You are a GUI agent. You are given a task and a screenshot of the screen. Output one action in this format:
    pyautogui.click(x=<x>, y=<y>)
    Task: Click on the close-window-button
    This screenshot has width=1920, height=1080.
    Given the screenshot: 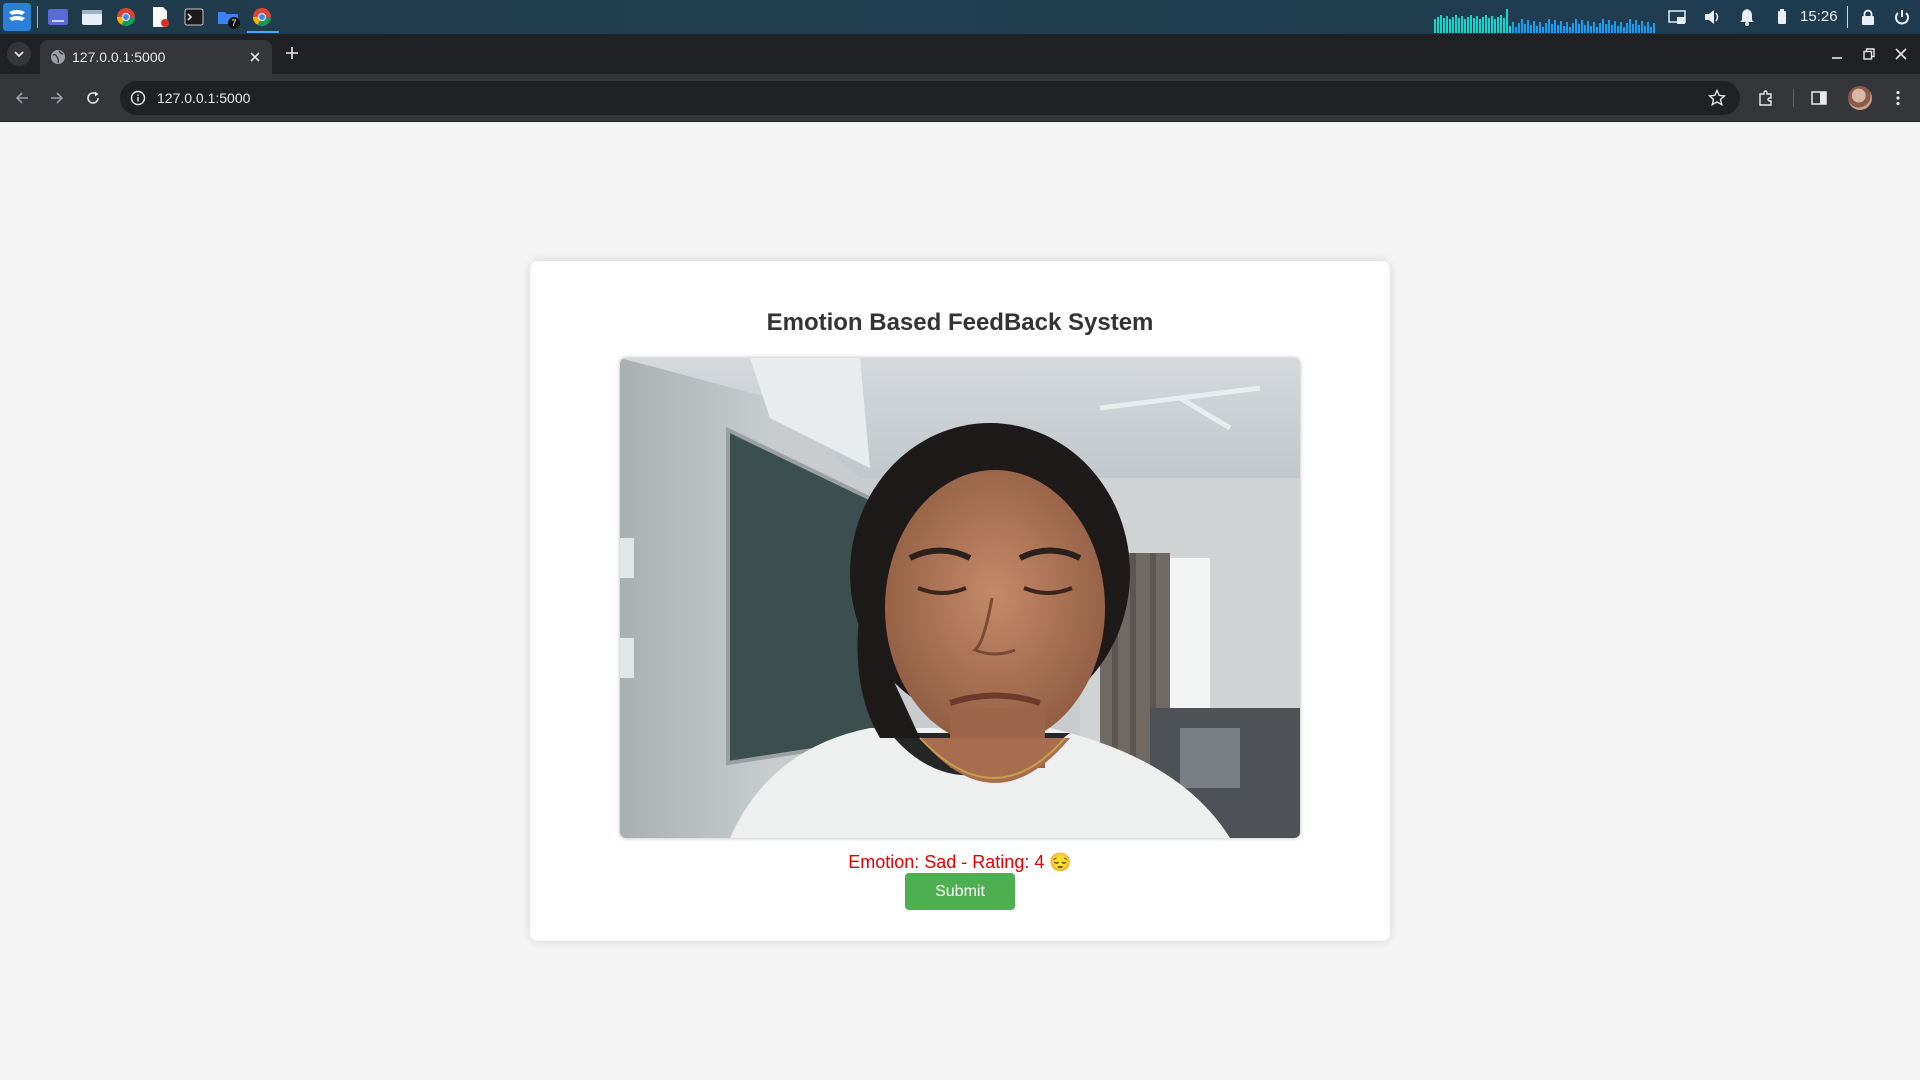 What is the action you would take?
    pyautogui.click(x=1901, y=54)
    